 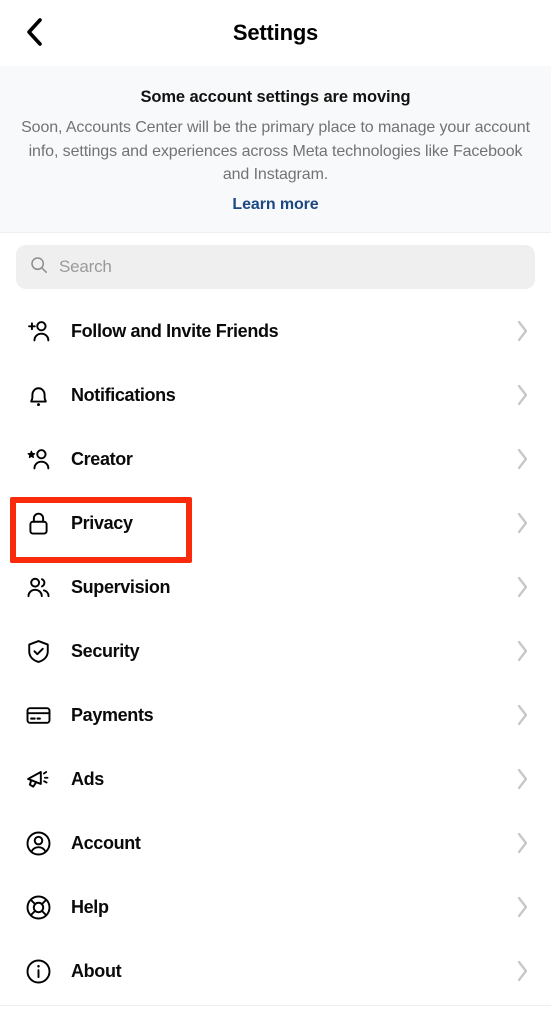 I want to click on account-circle-icon, so click(x=38, y=843).